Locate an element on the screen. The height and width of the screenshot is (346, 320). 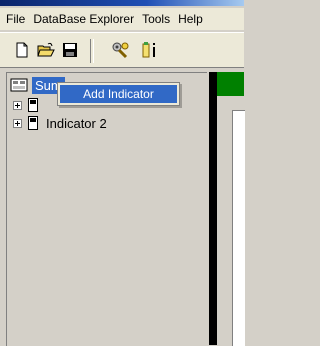
new-document-button is located at coordinates (22, 50).